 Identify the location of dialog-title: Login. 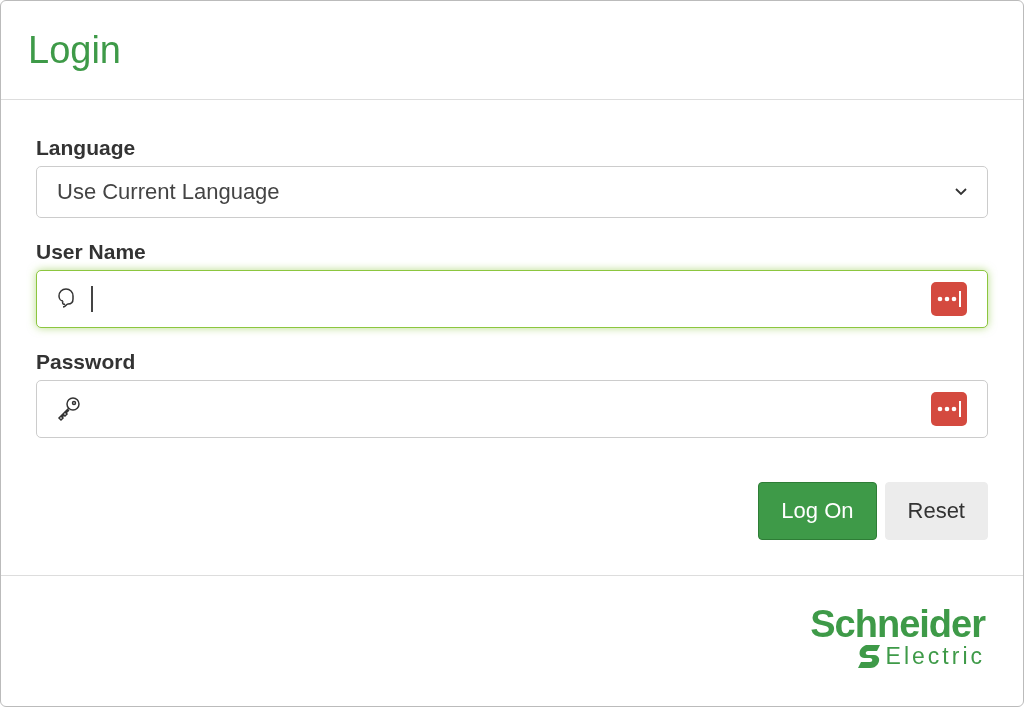
(74, 50).